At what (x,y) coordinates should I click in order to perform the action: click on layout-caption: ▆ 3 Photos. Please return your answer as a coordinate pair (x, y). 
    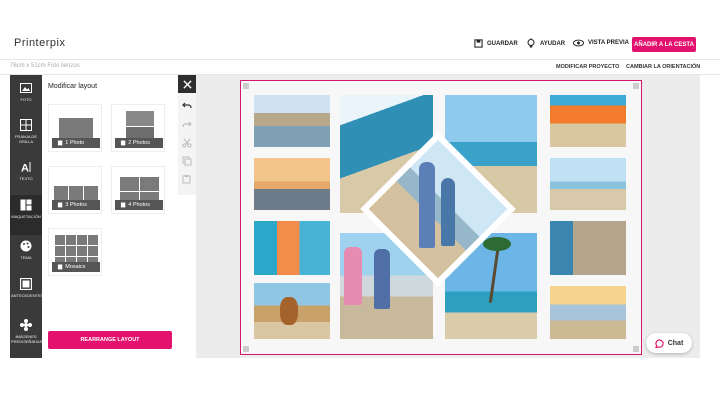
    Looking at the image, I should click on (76, 205).